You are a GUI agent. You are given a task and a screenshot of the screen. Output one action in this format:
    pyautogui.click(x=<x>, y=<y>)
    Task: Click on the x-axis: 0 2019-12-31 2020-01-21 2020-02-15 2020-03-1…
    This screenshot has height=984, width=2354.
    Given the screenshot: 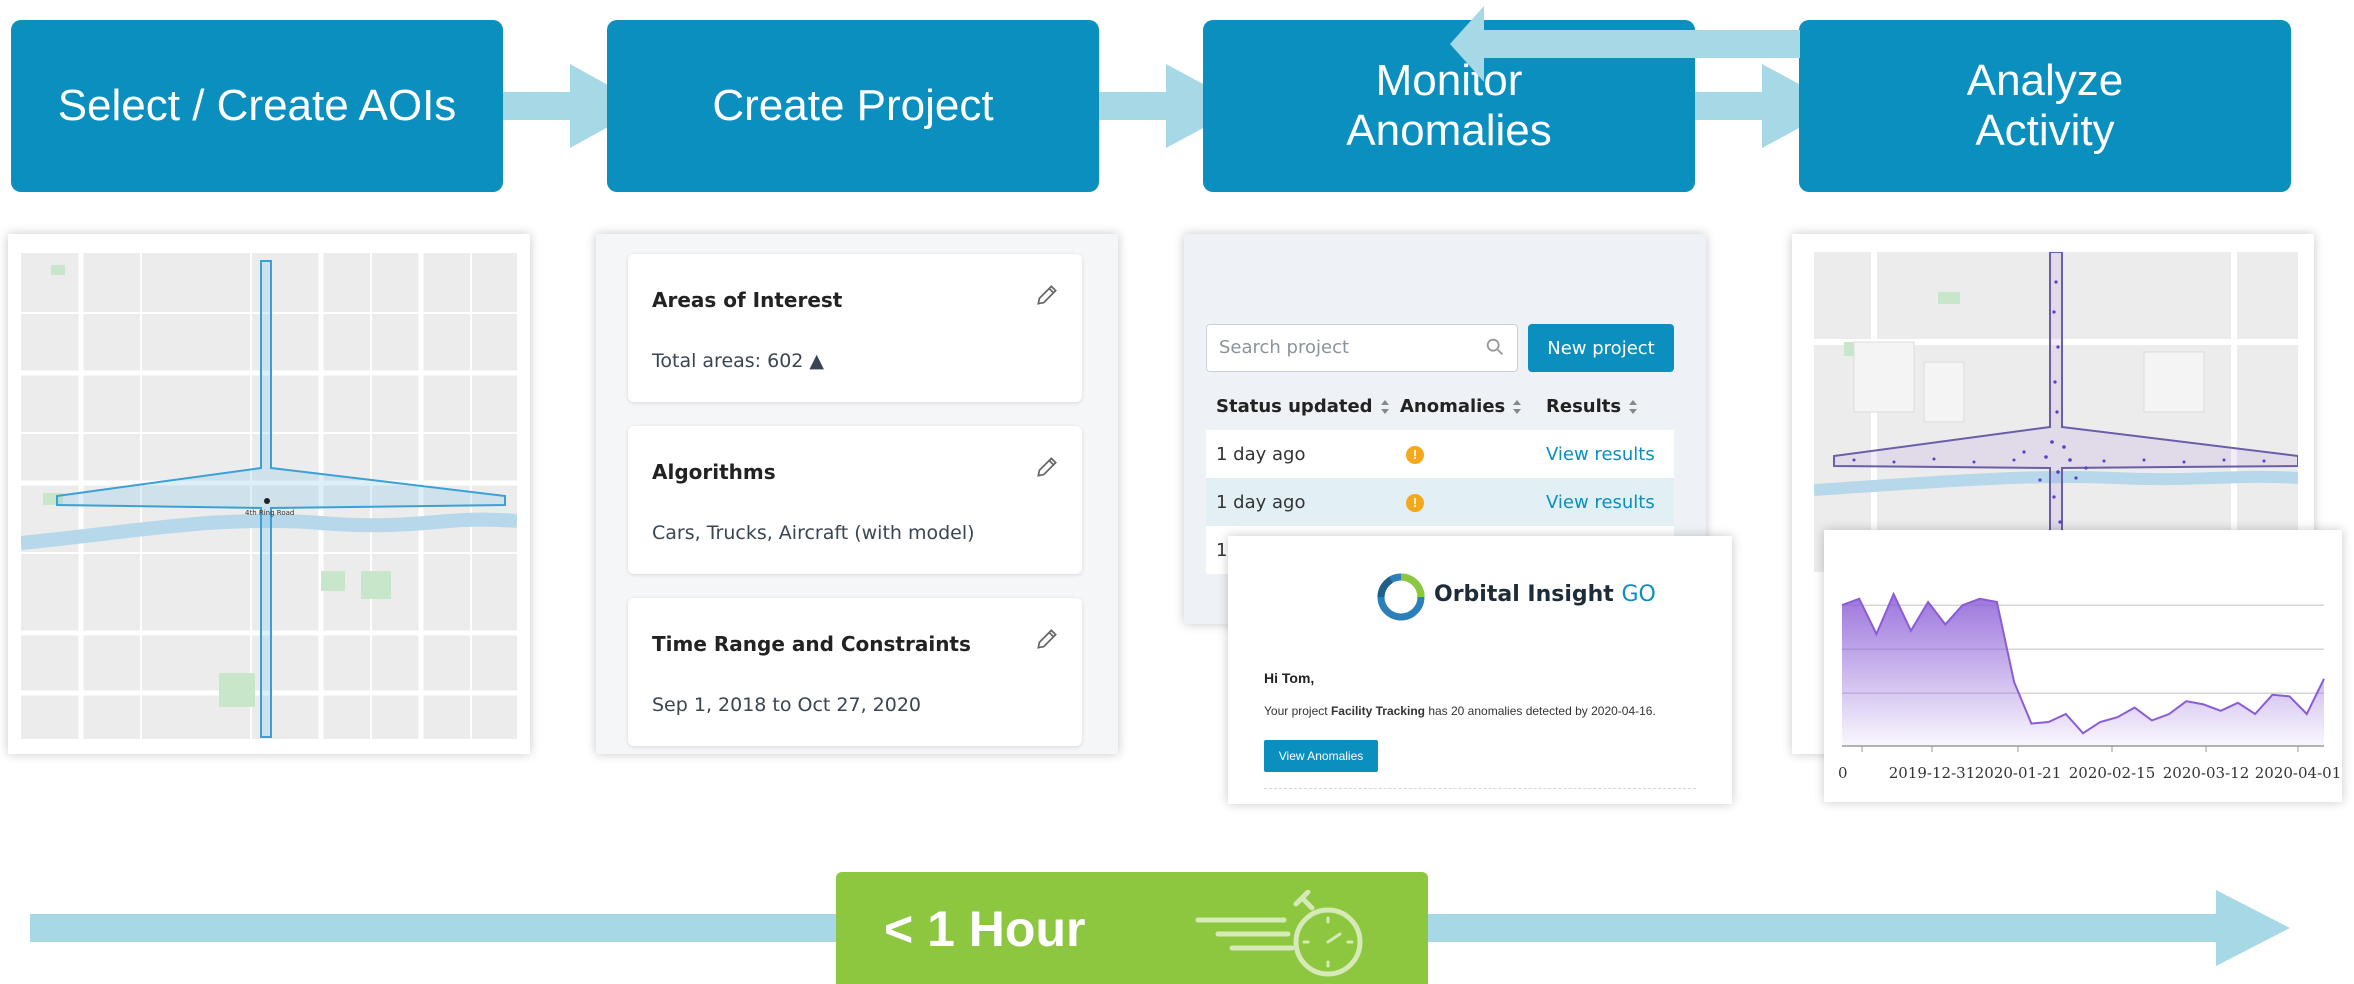 What is the action you would take?
    pyautogui.click(x=2089, y=763)
    